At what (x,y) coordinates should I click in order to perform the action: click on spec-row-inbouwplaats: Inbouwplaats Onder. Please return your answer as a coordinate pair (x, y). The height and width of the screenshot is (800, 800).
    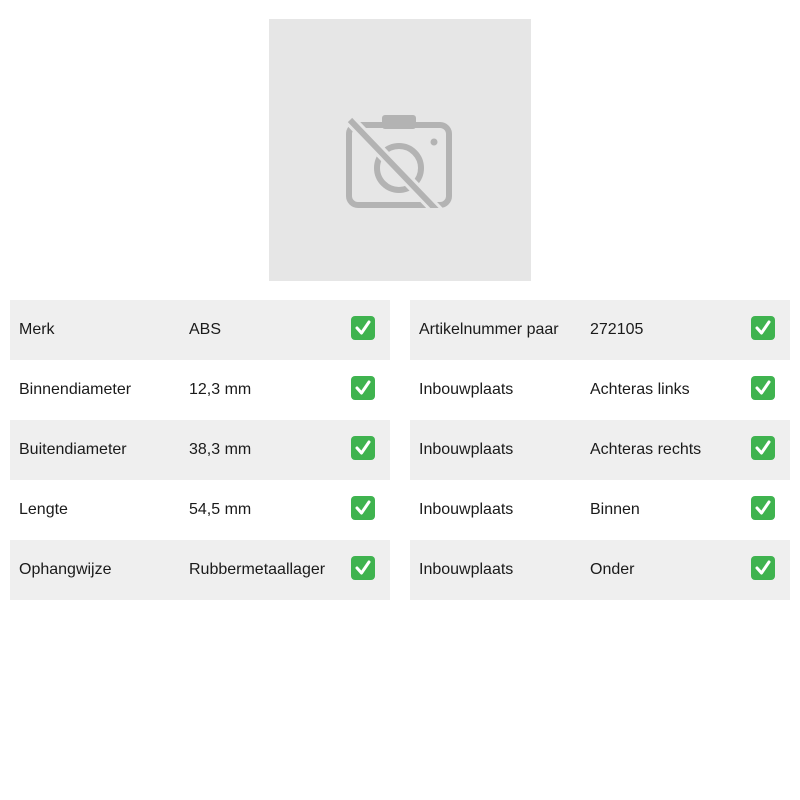
    Looking at the image, I should click on (600, 570).